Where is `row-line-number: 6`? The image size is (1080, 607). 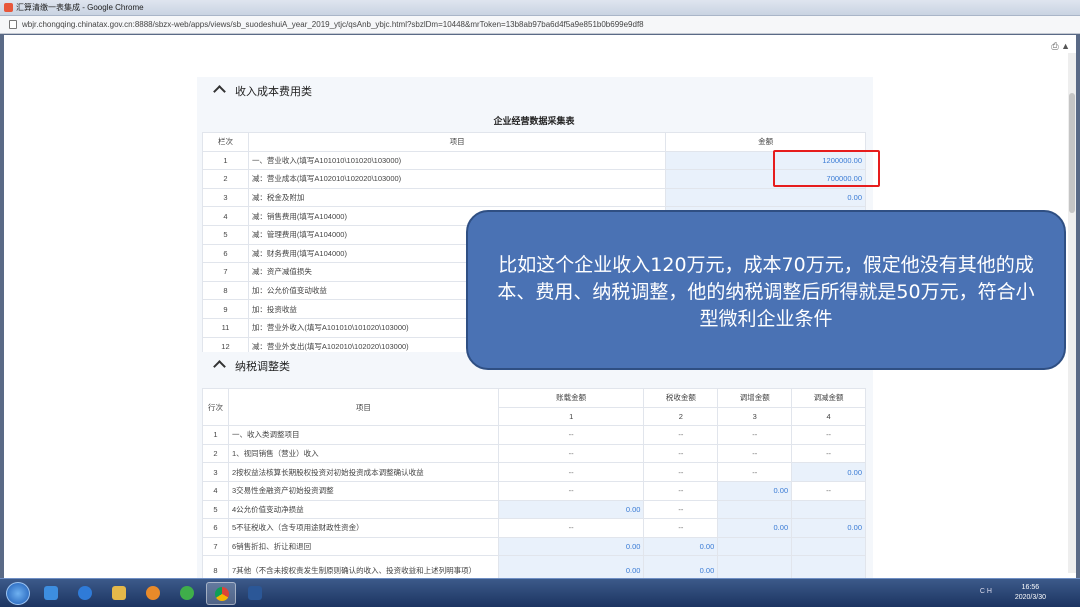
row-line-number: 6 is located at coordinates (215, 528).